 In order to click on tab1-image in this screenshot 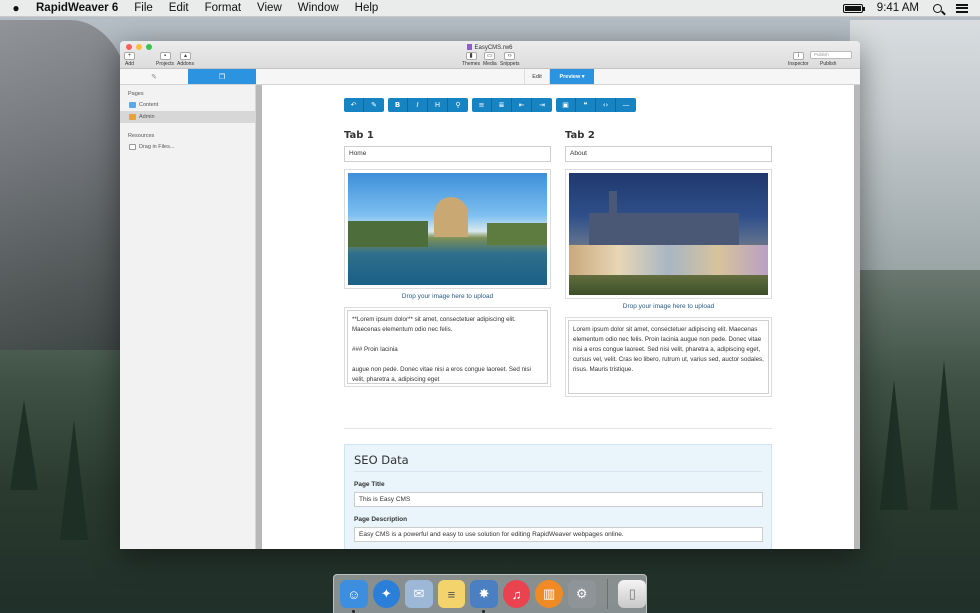, I will do `click(447, 229)`.